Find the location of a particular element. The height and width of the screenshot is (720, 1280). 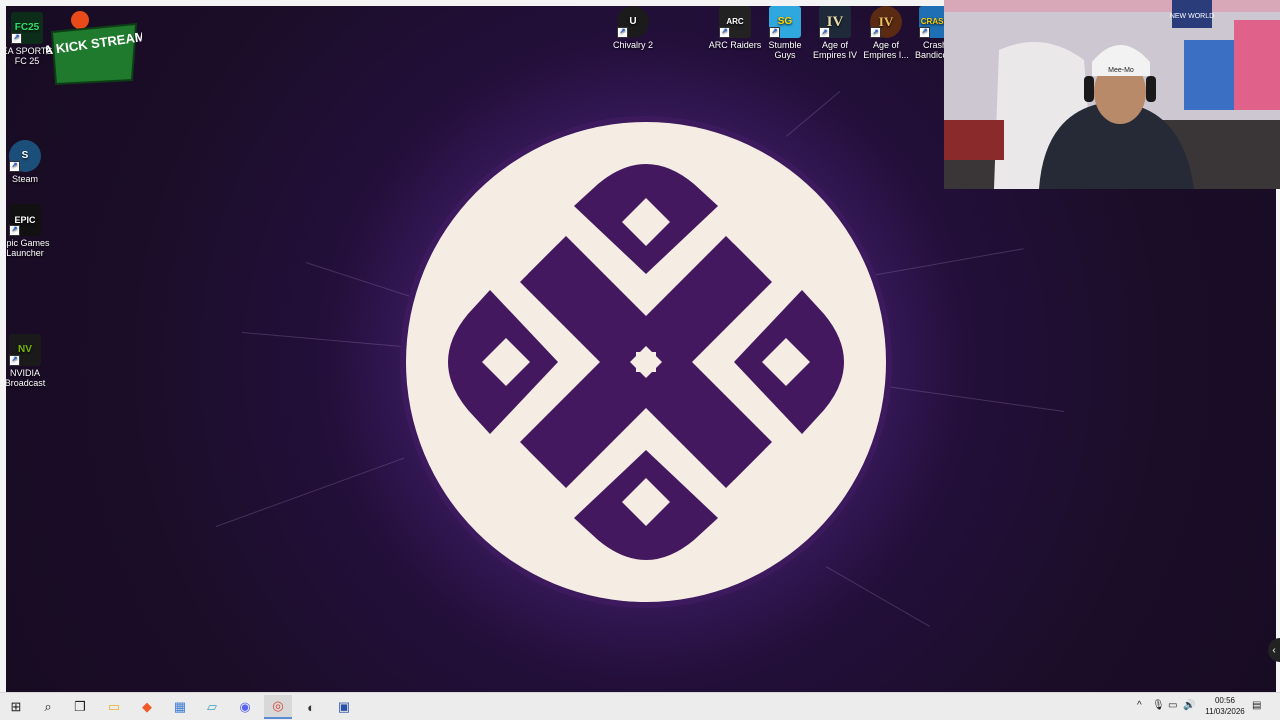

microsoft-store-icon: ▦ is located at coordinates (180, 707).